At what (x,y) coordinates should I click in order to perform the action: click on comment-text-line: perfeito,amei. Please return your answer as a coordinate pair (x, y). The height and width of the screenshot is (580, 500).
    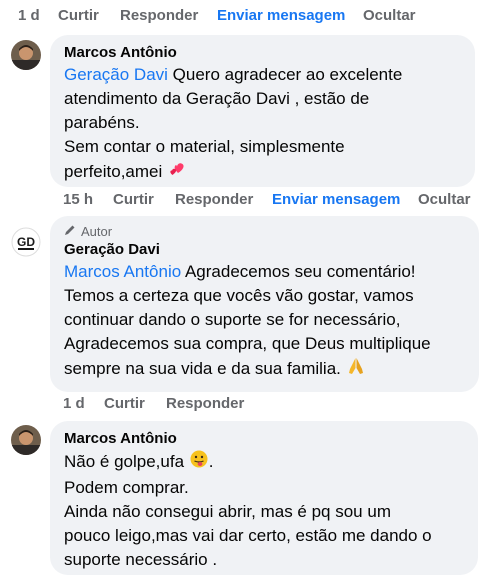
    Looking at the image, I should click on (113, 171).